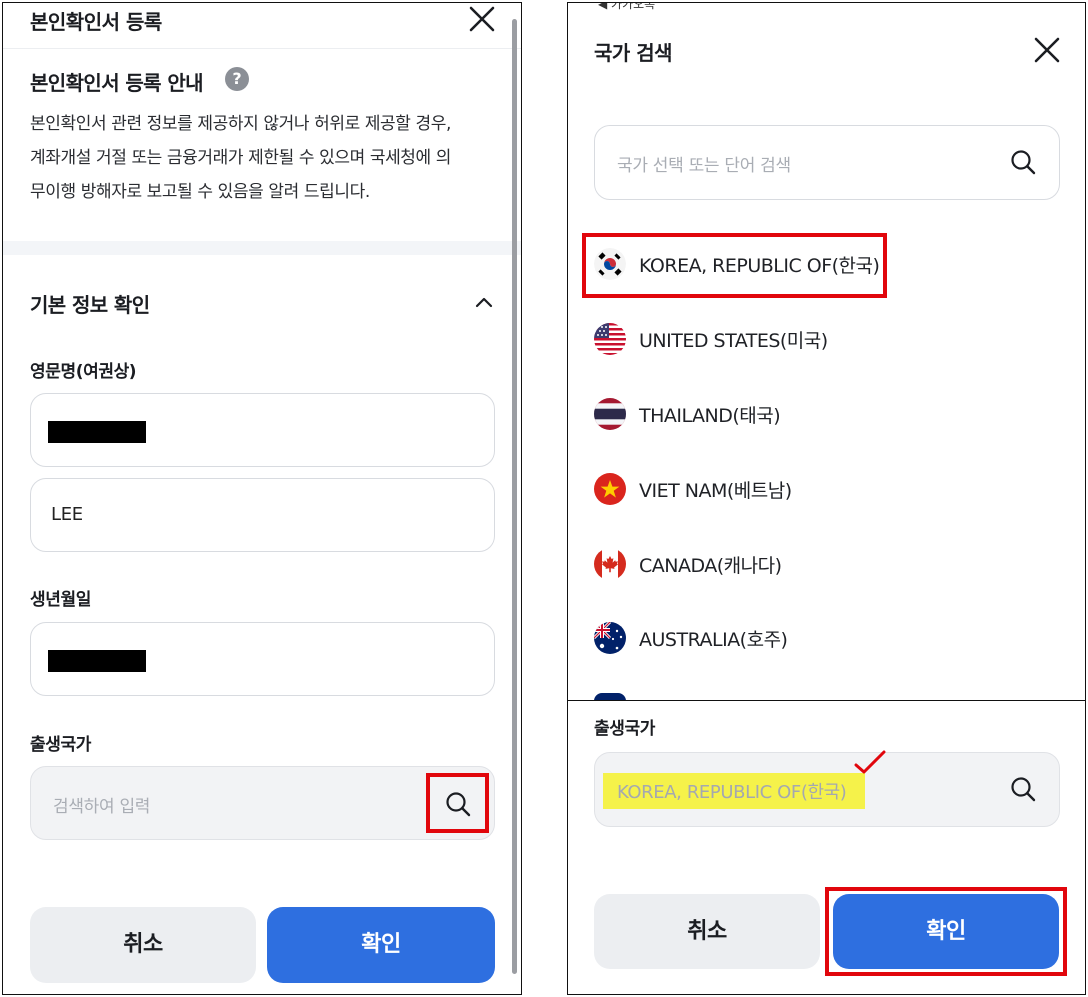  I want to click on checkmark-annotation-icon, so click(870, 762).